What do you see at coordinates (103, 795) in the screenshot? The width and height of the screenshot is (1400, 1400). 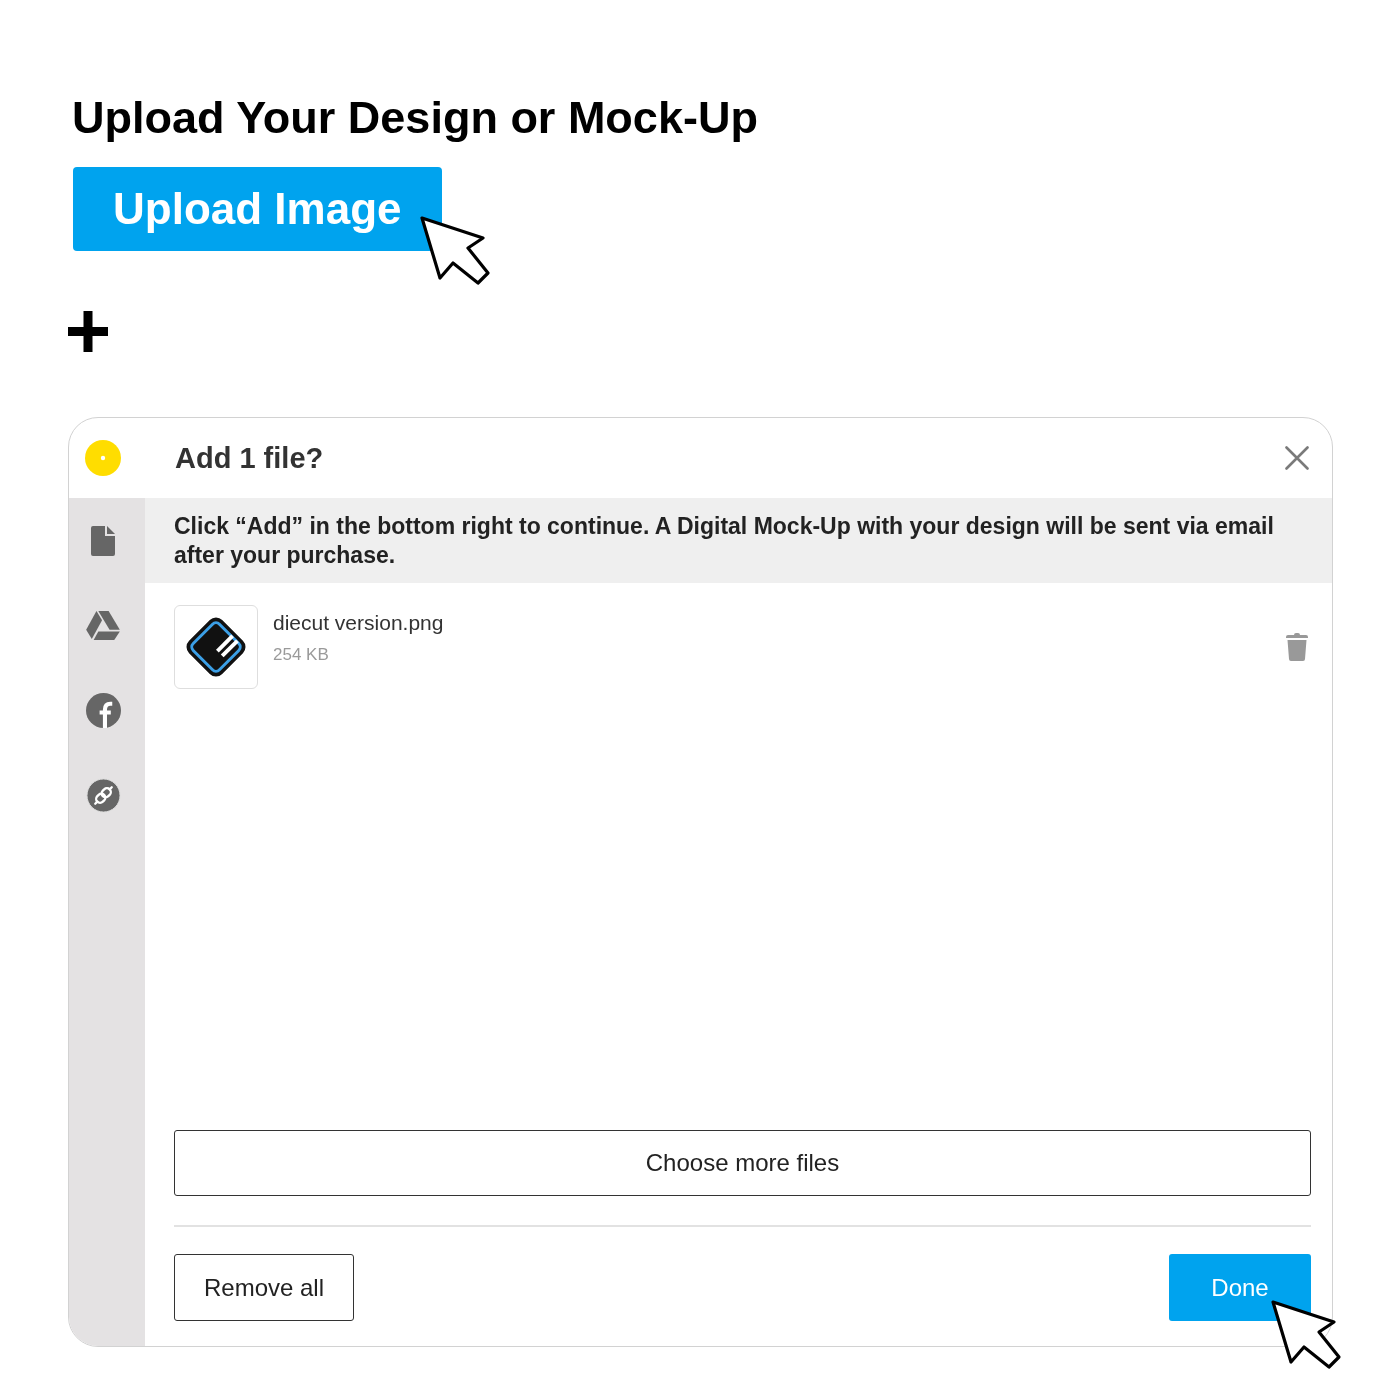 I see `link-icon` at bounding box center [103, 795].